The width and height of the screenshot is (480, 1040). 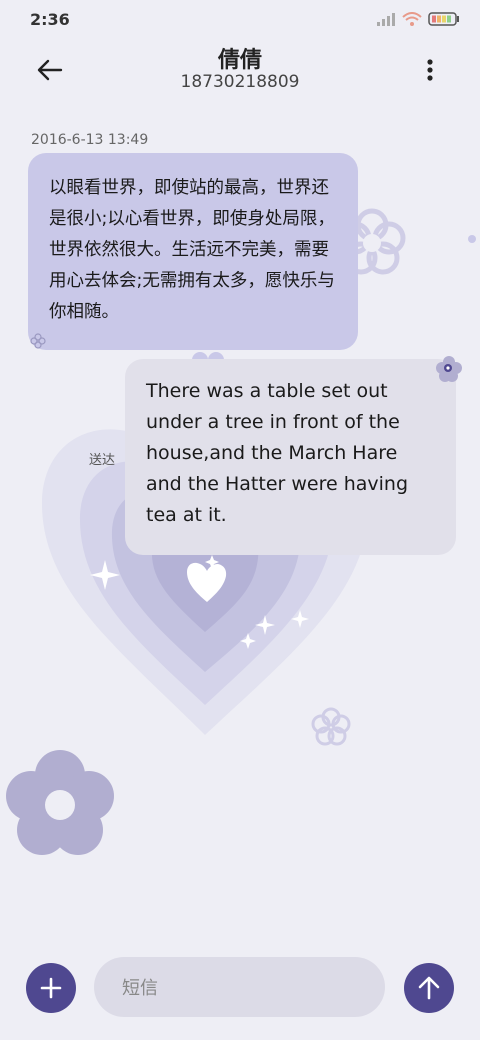 I want to click on wifi-icon, so click(x=412, y=19).